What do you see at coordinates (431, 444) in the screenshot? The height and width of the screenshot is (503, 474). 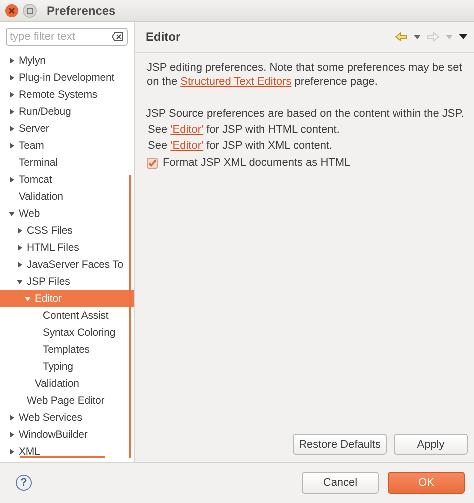 I see `apply-button: Apply` at bounding box center [431, 444].